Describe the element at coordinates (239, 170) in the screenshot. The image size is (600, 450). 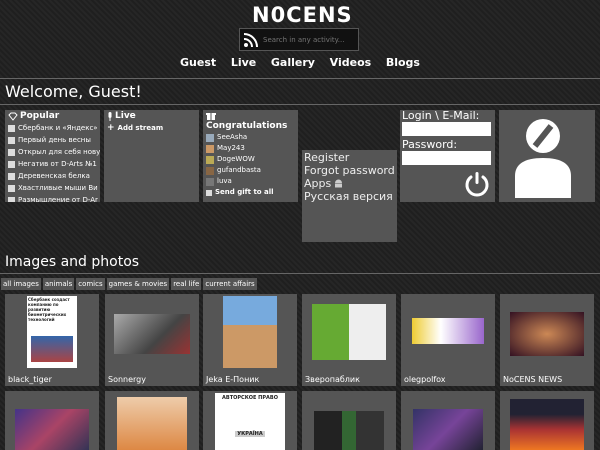
I see `user-name: gufandbasta` at that location.